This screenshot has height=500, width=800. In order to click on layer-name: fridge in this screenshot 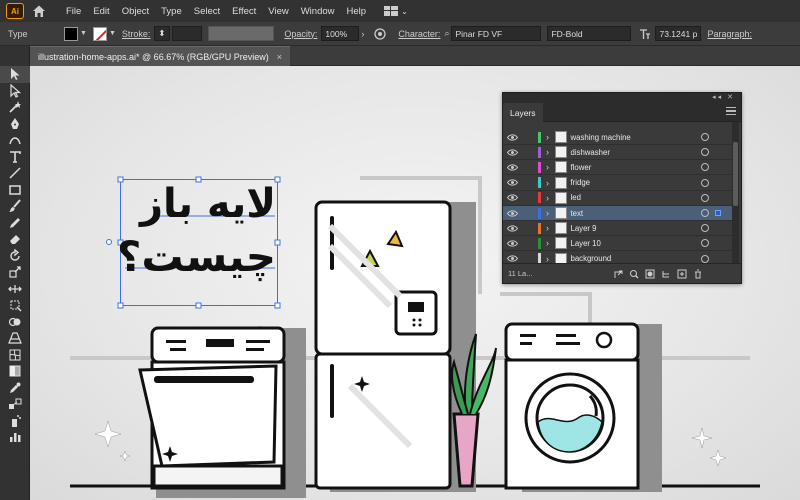, I will do `click(636, 182)`.